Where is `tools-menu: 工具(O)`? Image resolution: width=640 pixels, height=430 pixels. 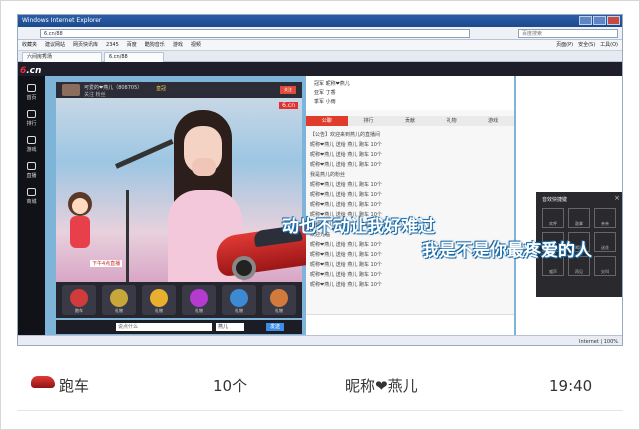
tools-menu: 工具(O) is located at coordinates (609, 45).